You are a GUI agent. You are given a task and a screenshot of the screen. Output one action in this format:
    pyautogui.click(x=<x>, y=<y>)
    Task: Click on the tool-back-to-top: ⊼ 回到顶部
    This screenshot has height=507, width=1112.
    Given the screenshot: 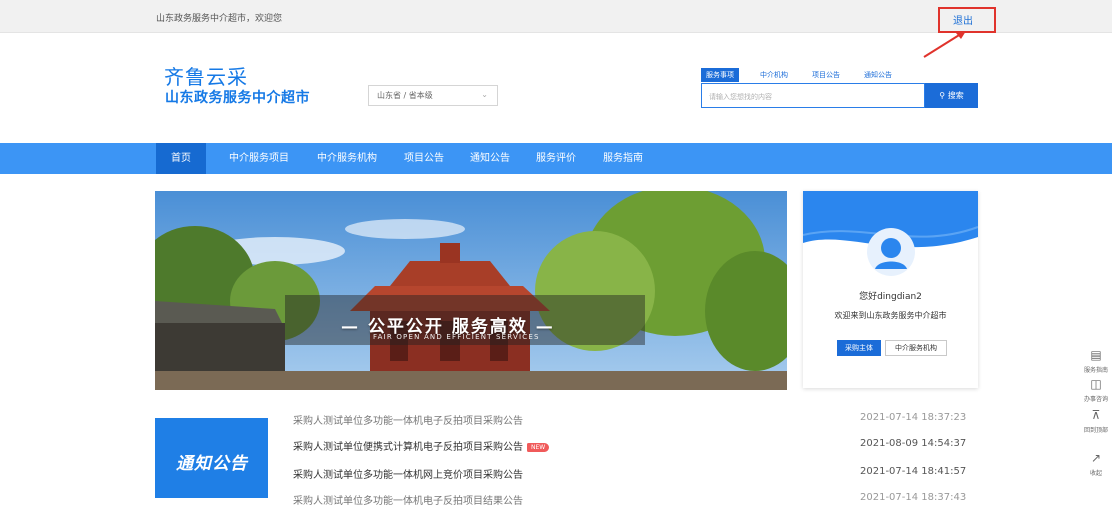 What is the action you would take?
    pyautogui.click(x=1096, y=421)
    